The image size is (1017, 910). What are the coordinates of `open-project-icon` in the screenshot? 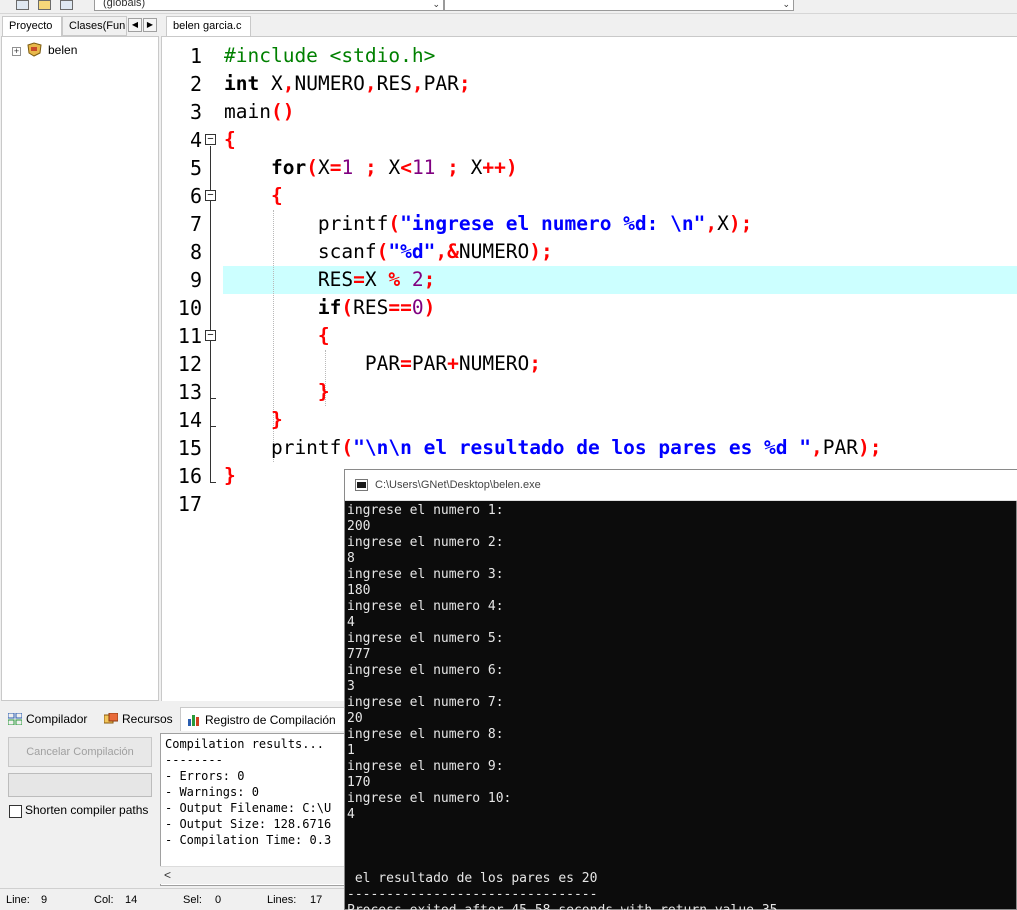 It's located at (44, 5).